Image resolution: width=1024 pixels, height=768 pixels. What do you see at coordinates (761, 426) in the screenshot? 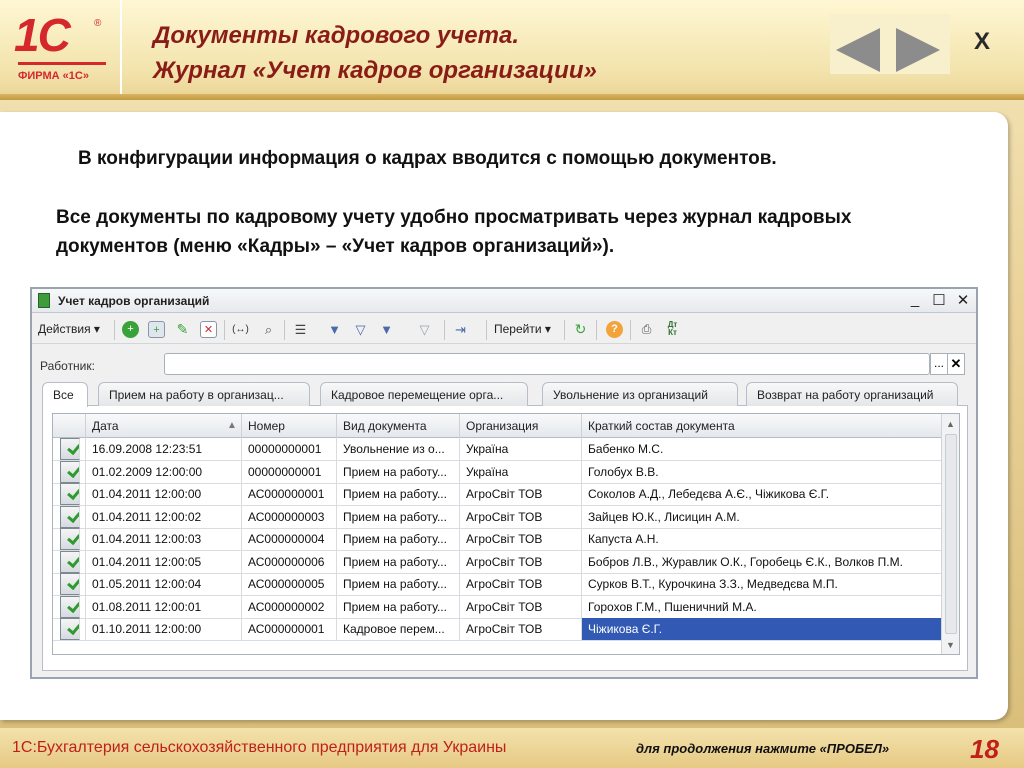
I see `column-header-summary: Краткий состав документа` at bounding box center [761, 426].